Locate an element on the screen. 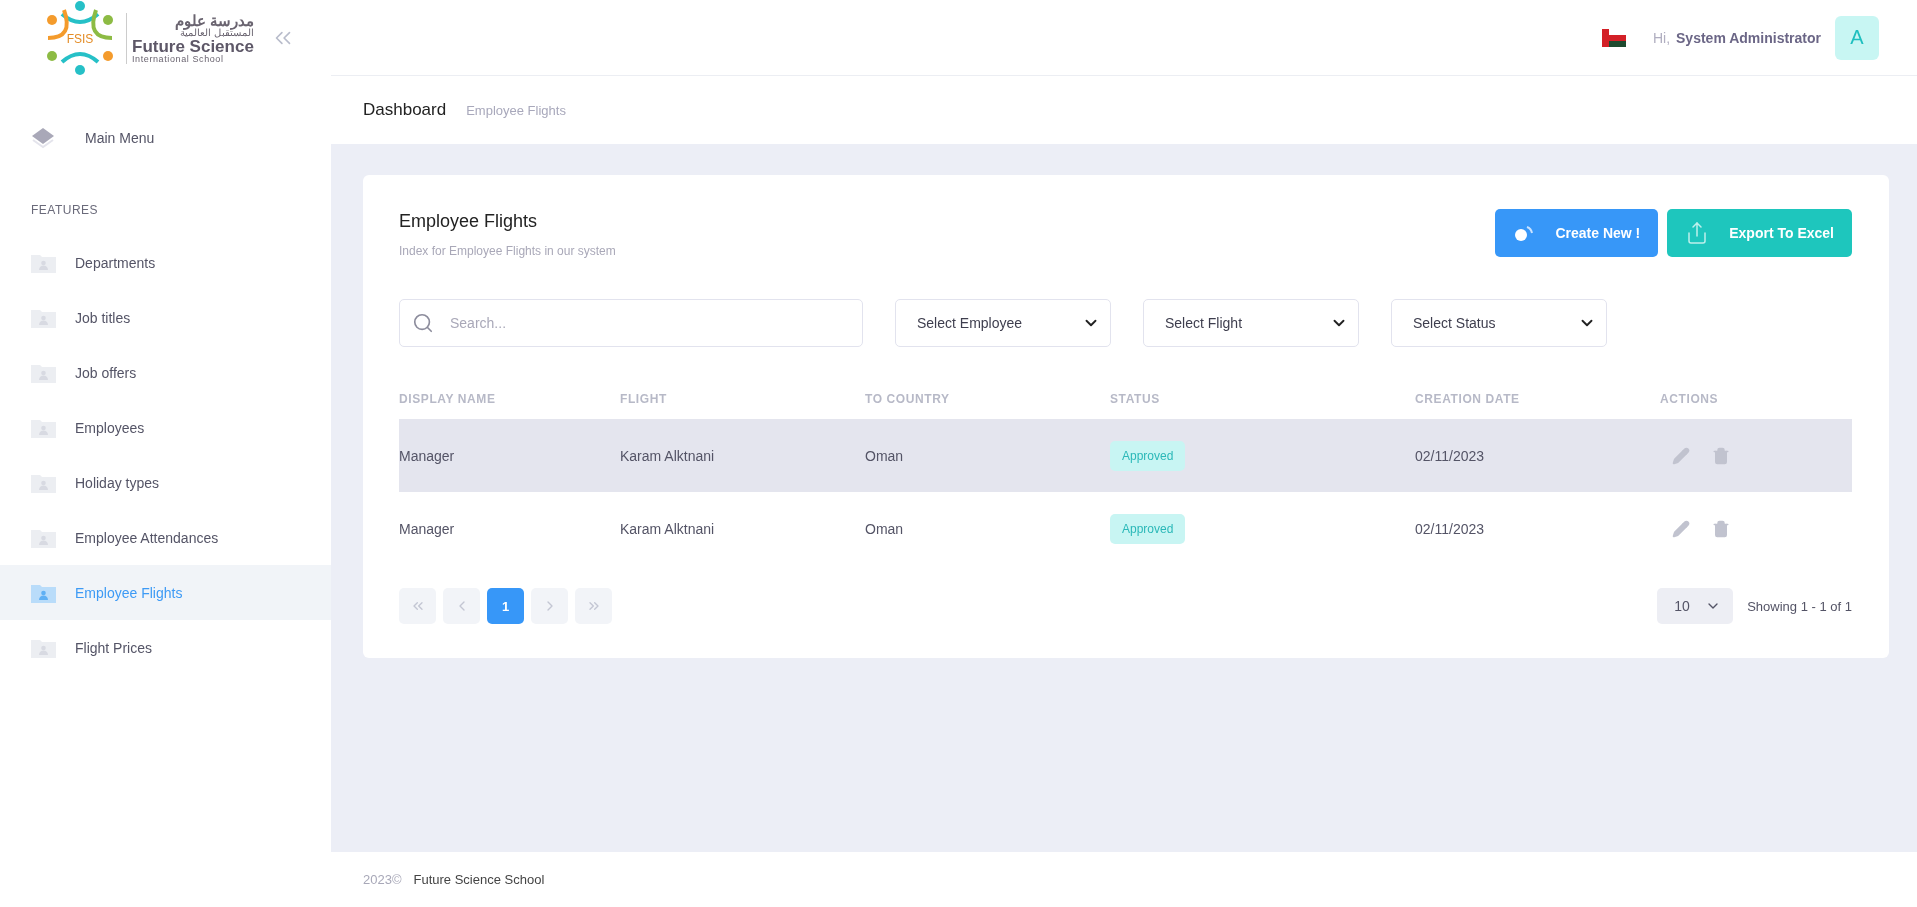 This screenshot has height=907, width=1917. sidebar-item: Employee Attendances is located at coordinates (165, 537).